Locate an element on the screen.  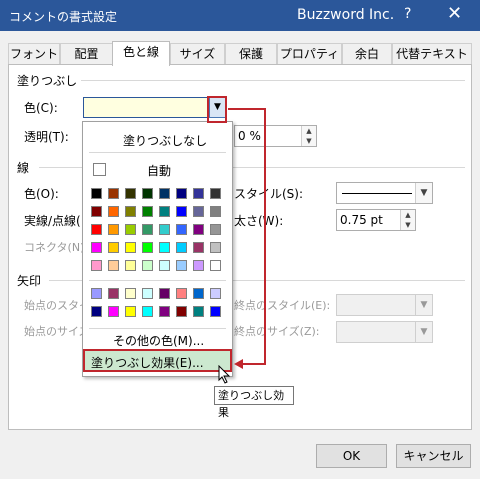
annotation-arrow is located at coordinates (247, 238).